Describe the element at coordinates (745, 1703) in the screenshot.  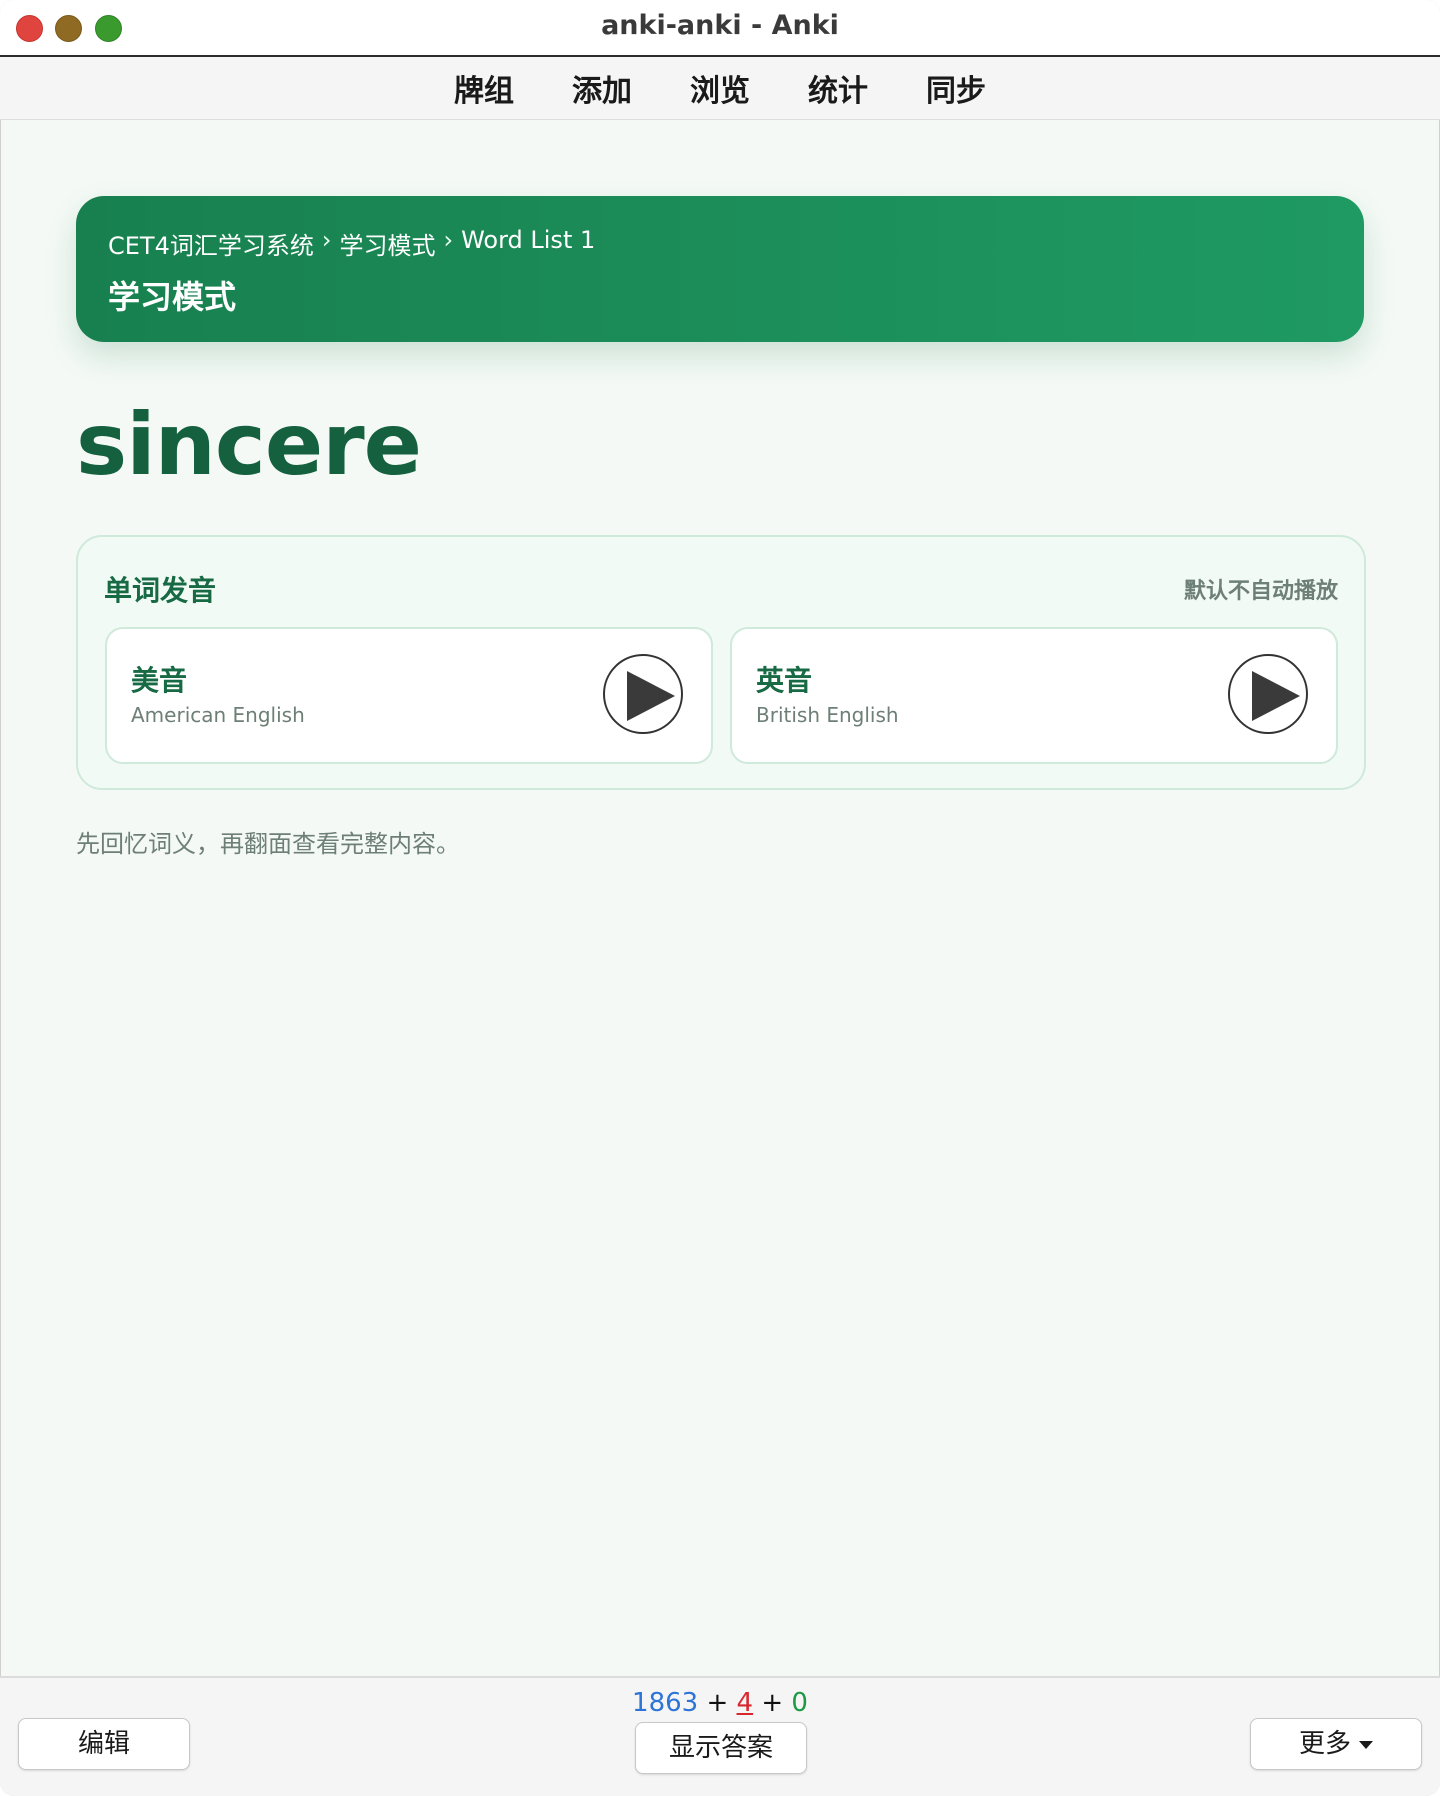
I see `learn-count: 4` at that location.